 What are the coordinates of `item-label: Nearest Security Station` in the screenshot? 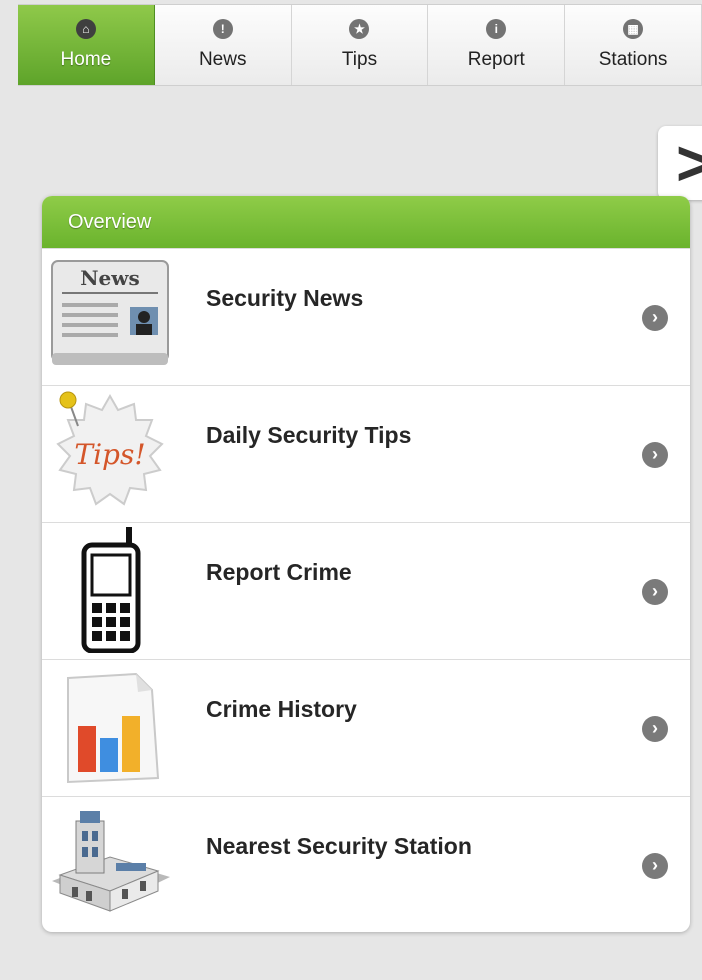 It's located at (339, 846).